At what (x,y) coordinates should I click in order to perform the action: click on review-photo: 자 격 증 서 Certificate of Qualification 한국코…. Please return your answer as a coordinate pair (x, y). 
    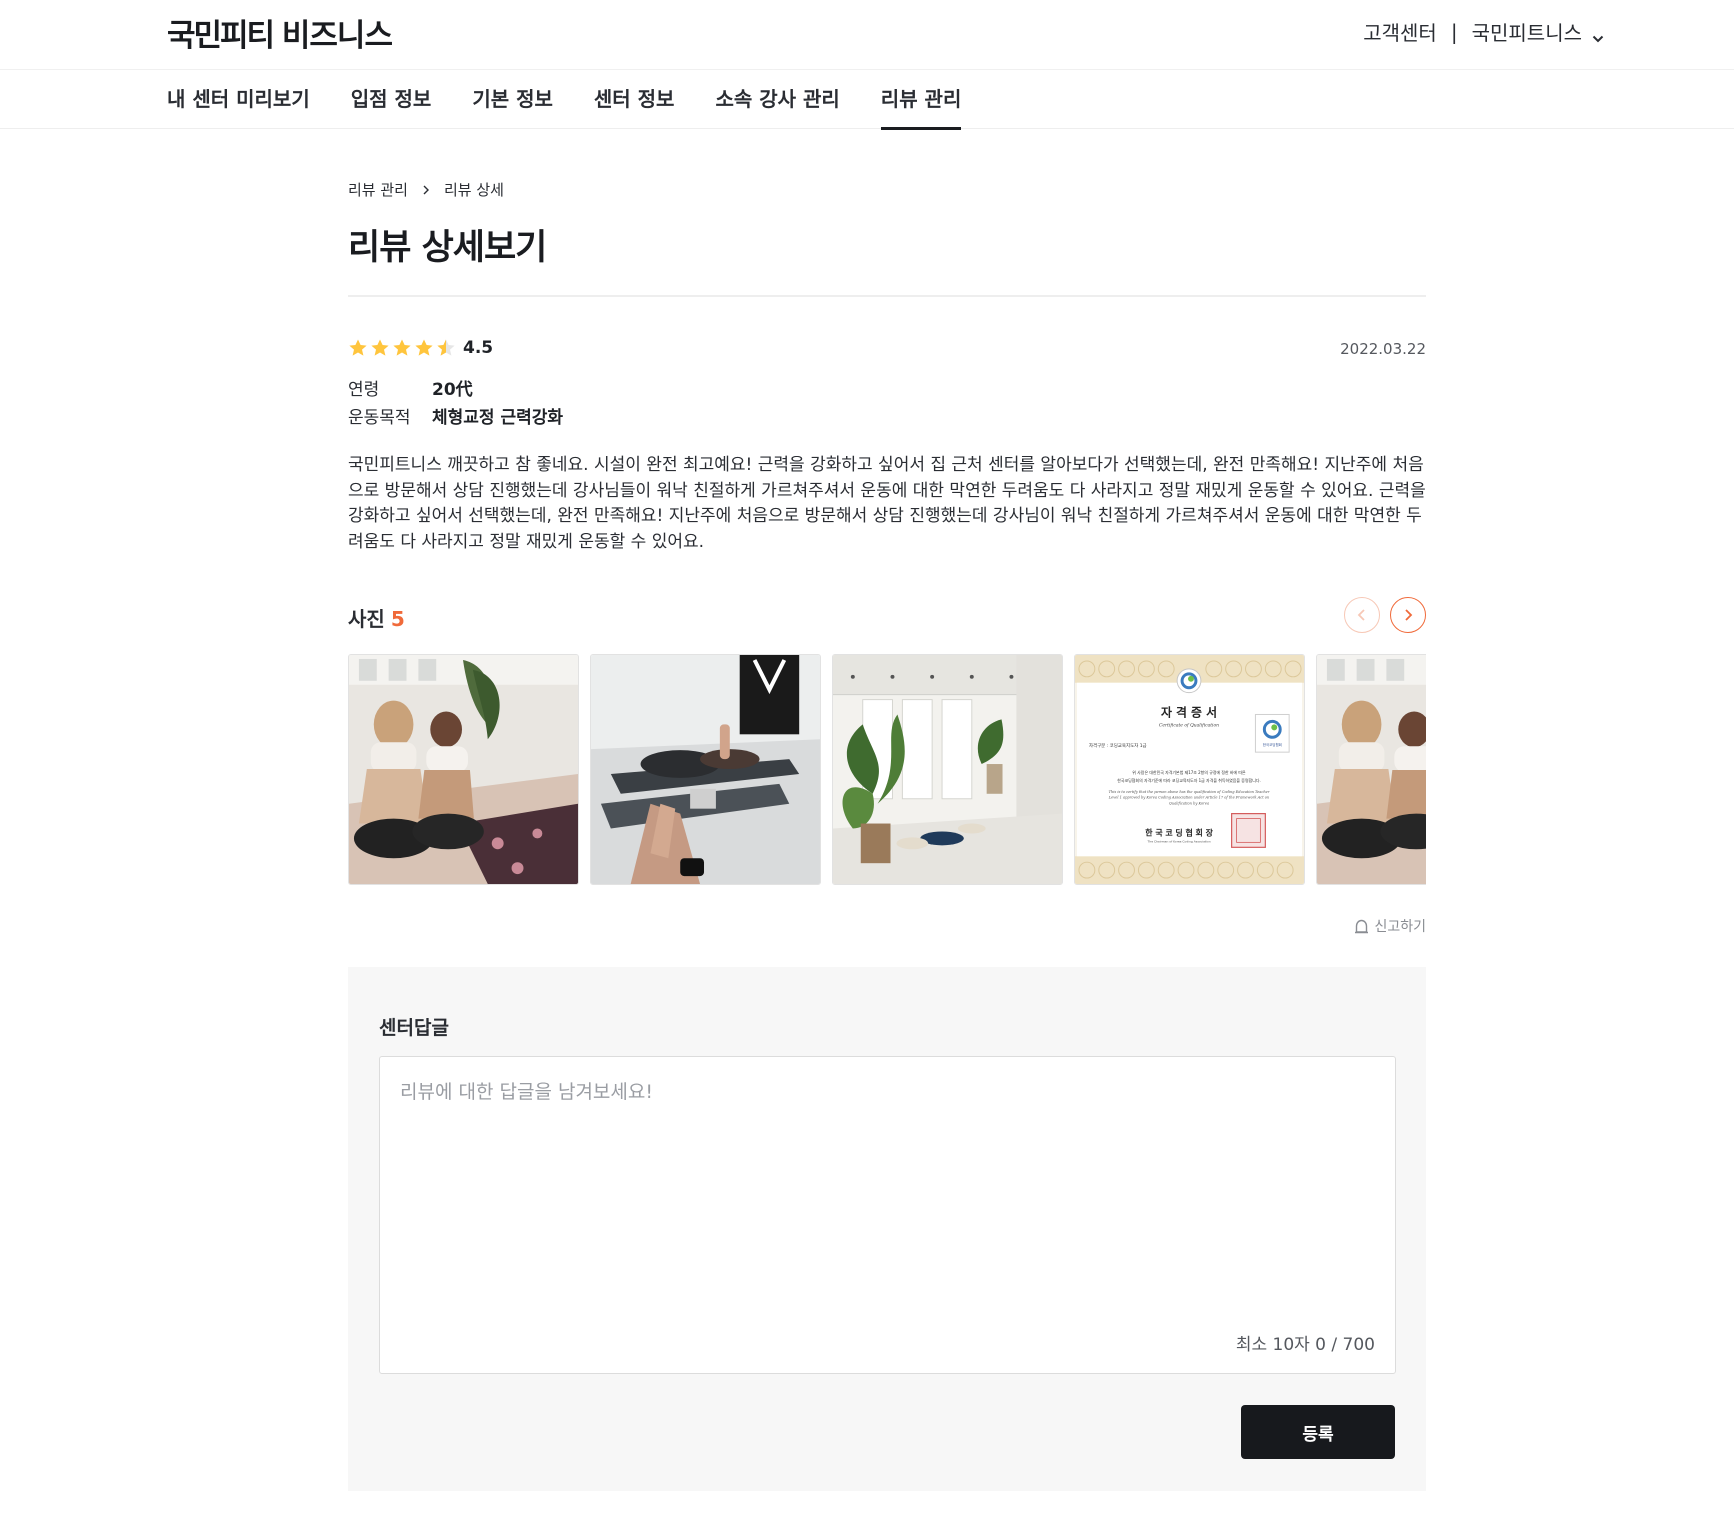
    Looking at the image, I should click on (1189, 769).